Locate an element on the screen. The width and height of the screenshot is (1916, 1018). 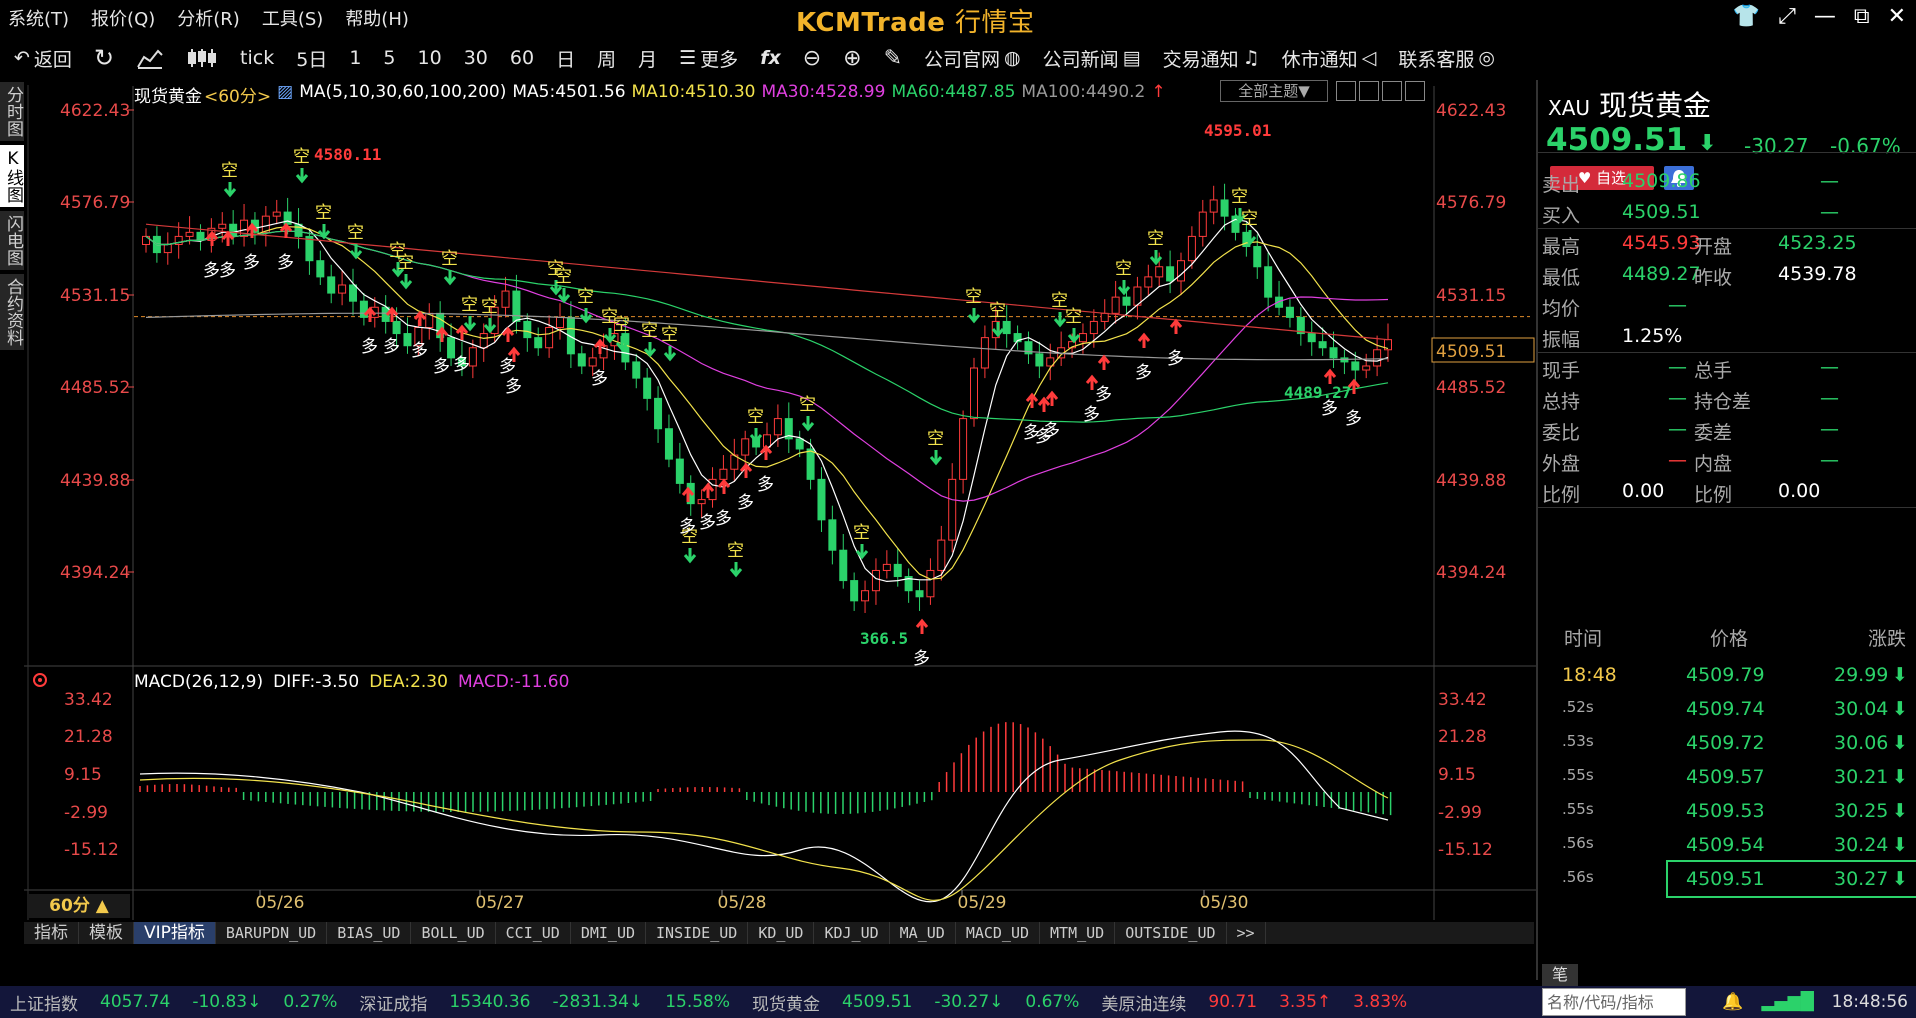
status-name: 现货黄金 is located at coordinates (786, 1002).